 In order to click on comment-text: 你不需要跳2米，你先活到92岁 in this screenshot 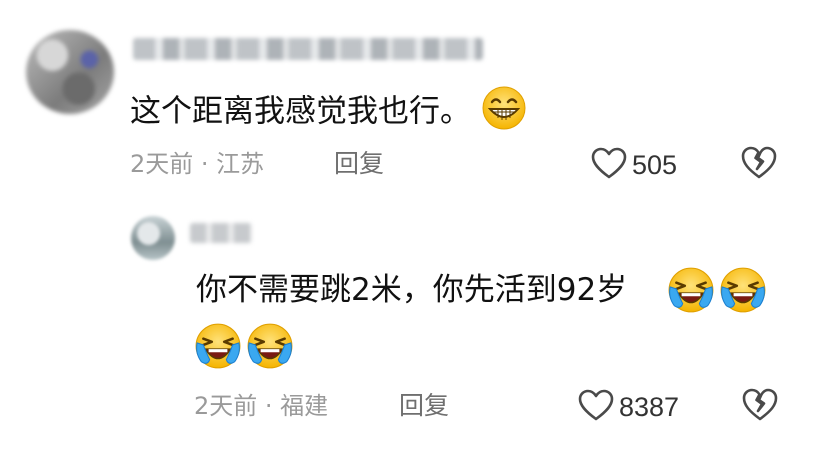, I will do `click(411, 290)`.